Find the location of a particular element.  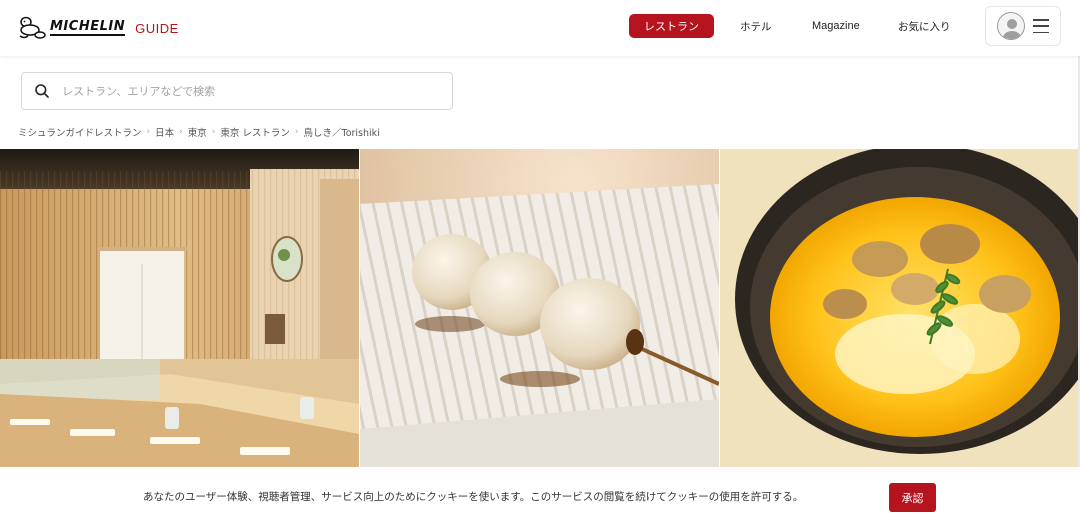

cookie-accept-button: 承認 is located at coordinates (912, 497).